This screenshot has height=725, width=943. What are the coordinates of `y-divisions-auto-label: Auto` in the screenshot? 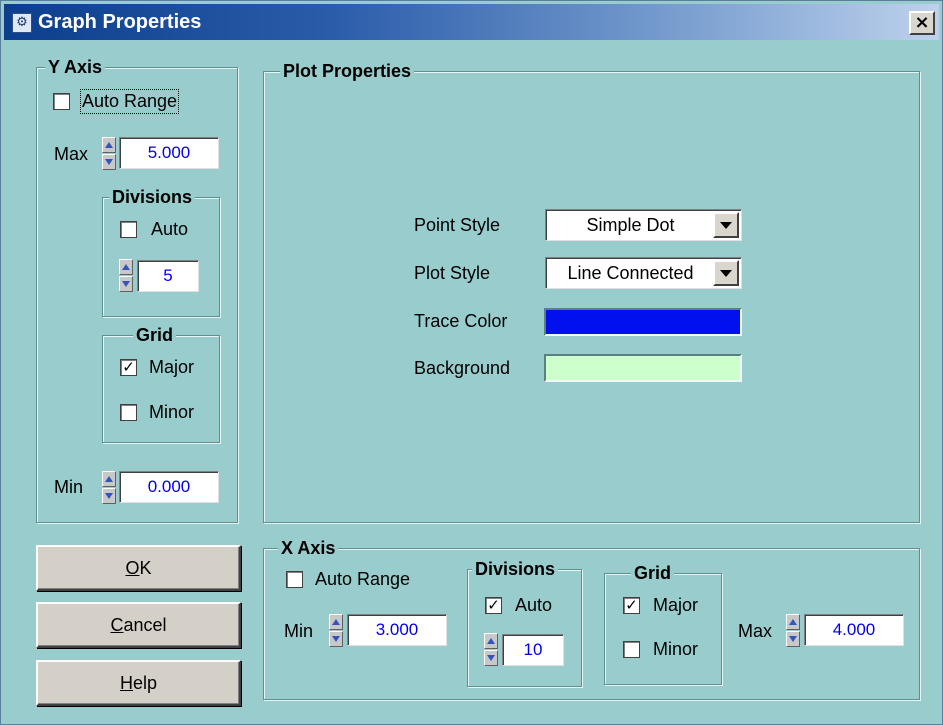 It's located at (170, 229).